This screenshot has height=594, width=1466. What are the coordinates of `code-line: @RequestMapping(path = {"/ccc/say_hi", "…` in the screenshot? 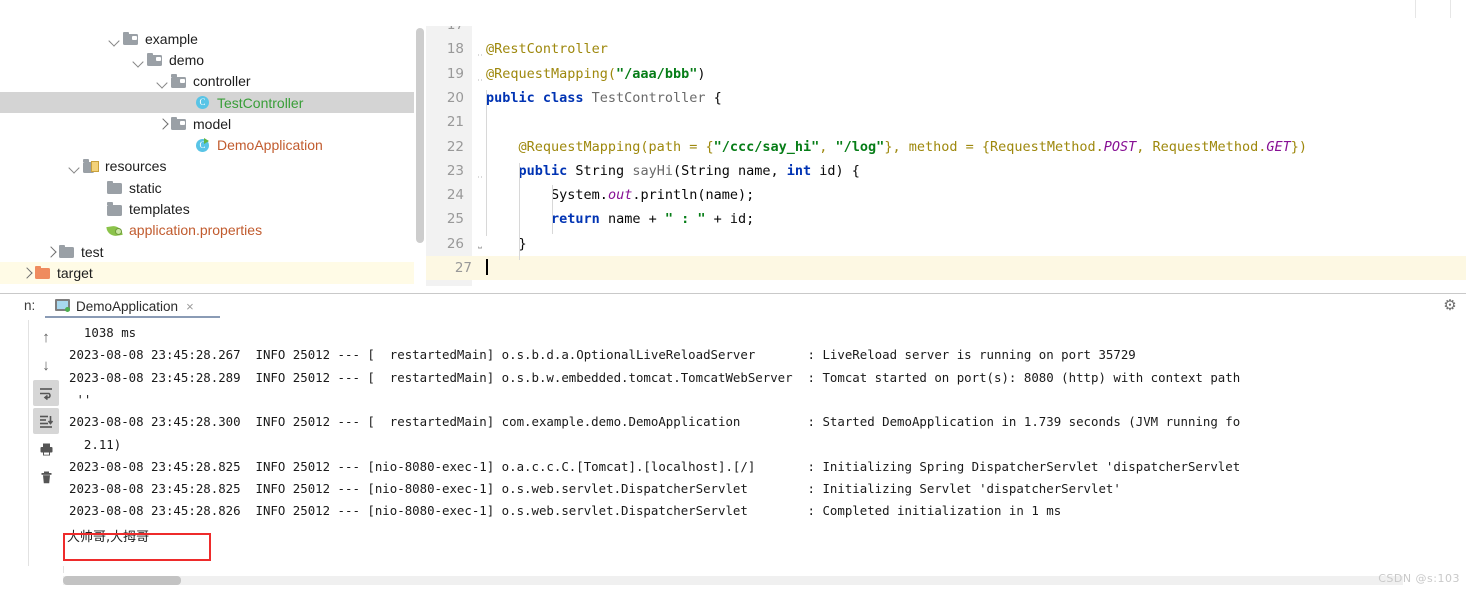 It's located at (896, 147).